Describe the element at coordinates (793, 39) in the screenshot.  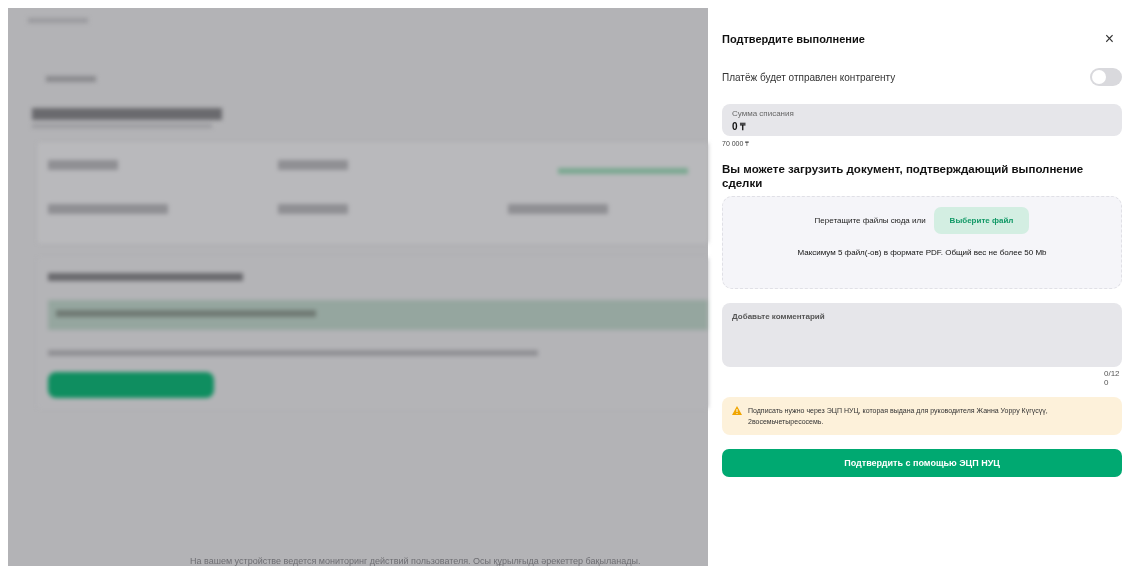
I see `drawer-title: Подтвердите выполнение` at that location.